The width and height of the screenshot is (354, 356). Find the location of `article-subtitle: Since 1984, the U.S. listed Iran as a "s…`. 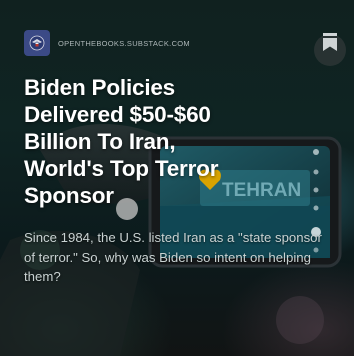

article-subtitle: Since 1984, the U.S. listed Iran as a "s… is located at coordinates (173, 257).